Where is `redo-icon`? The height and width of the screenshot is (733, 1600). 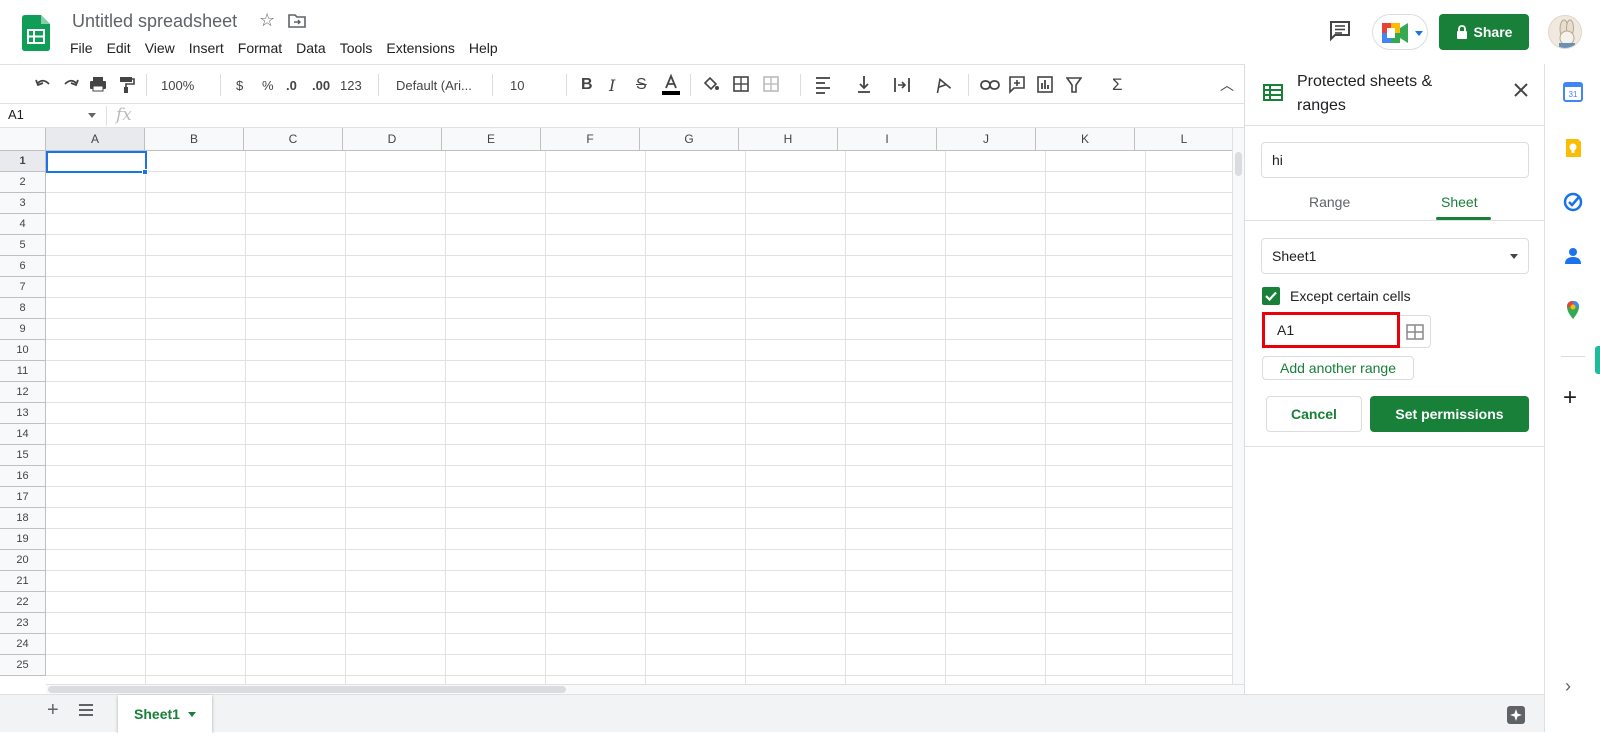 redo-icon is located at coordinates (71, 85).